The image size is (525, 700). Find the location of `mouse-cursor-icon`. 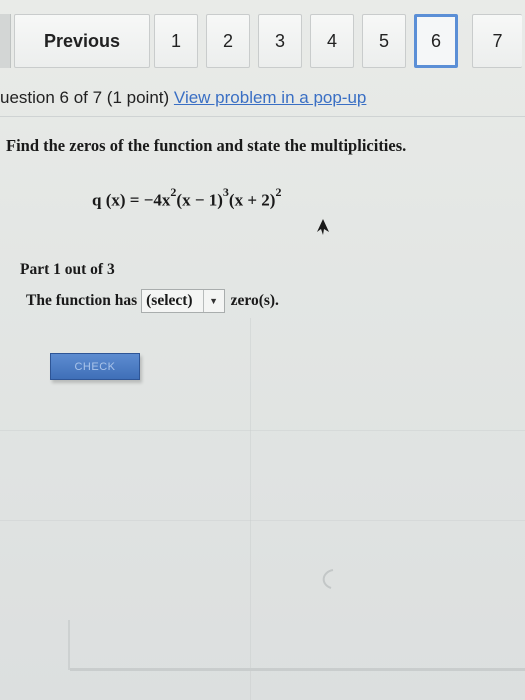

mouse-cursor-icon is located at coordinates (323, 227).